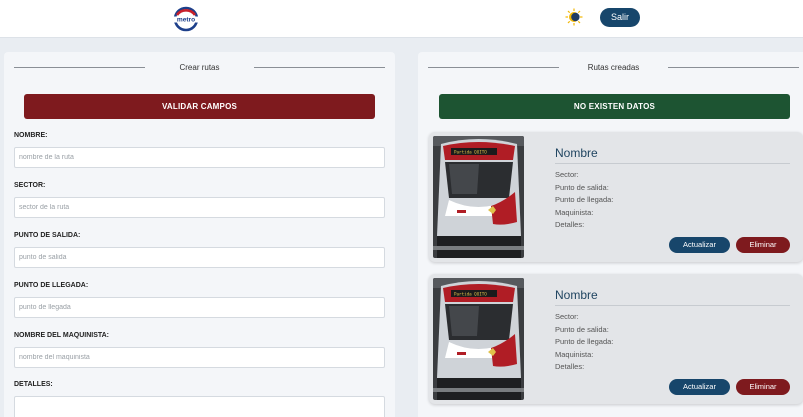 This screenshot has height=417, width=803. I want to click on sector-label: SECTOR:, so click(30, 185).